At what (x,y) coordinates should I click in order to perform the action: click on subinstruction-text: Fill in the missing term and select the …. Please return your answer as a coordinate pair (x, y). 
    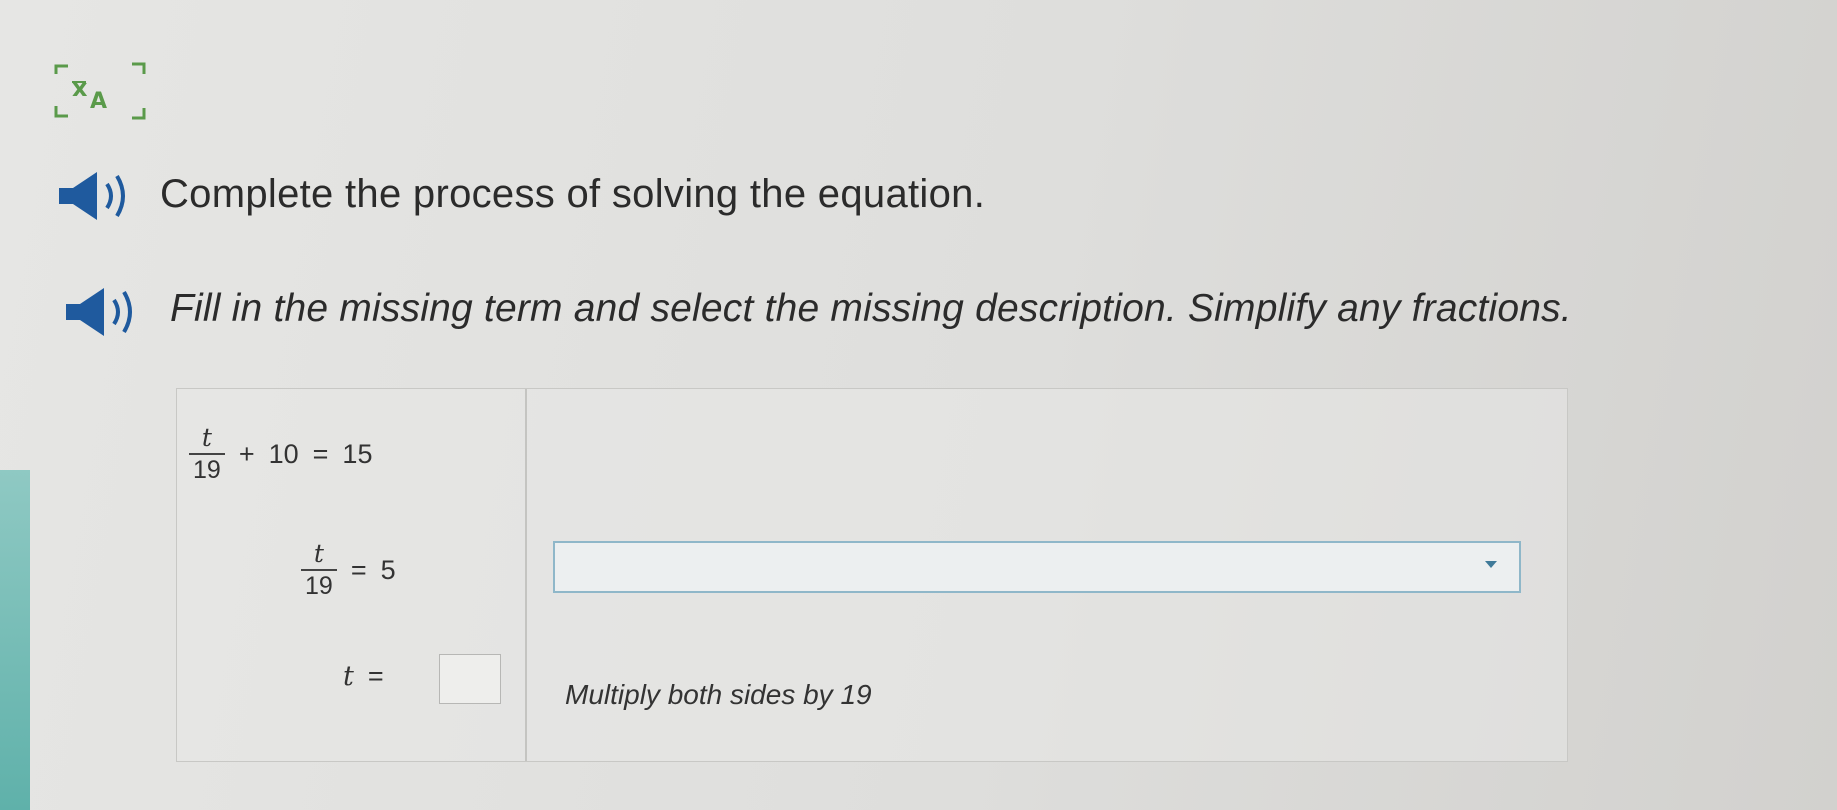
    Looking at the image, I should click on (871, 308).